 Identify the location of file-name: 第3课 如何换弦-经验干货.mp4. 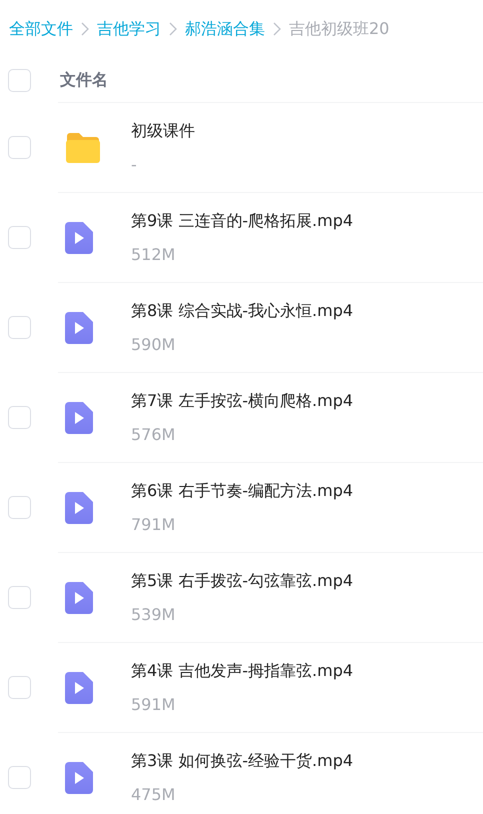
(242, 760).